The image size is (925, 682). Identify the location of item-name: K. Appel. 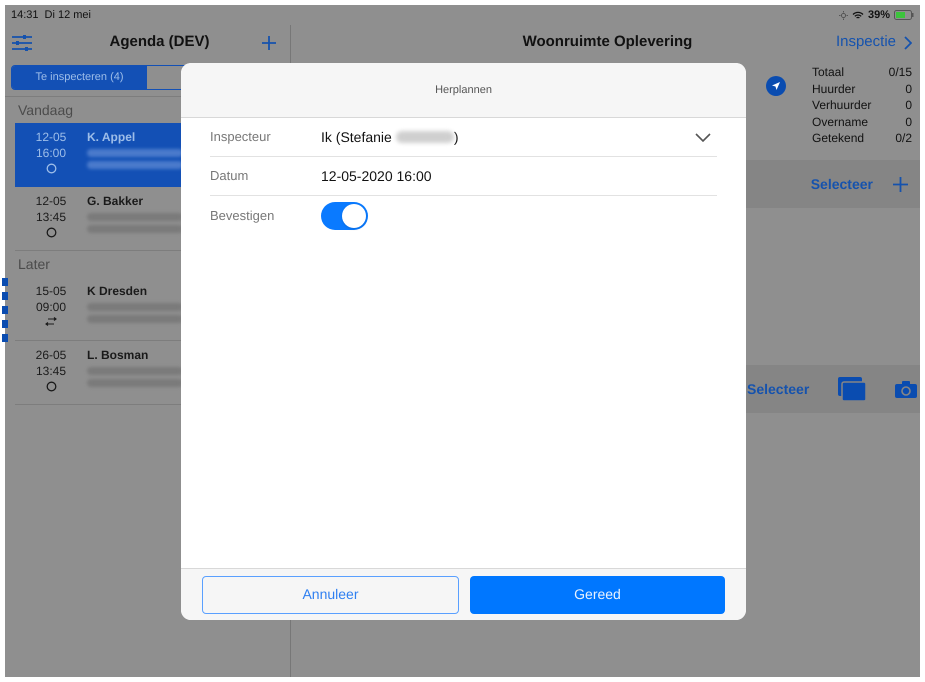
(111, 137).